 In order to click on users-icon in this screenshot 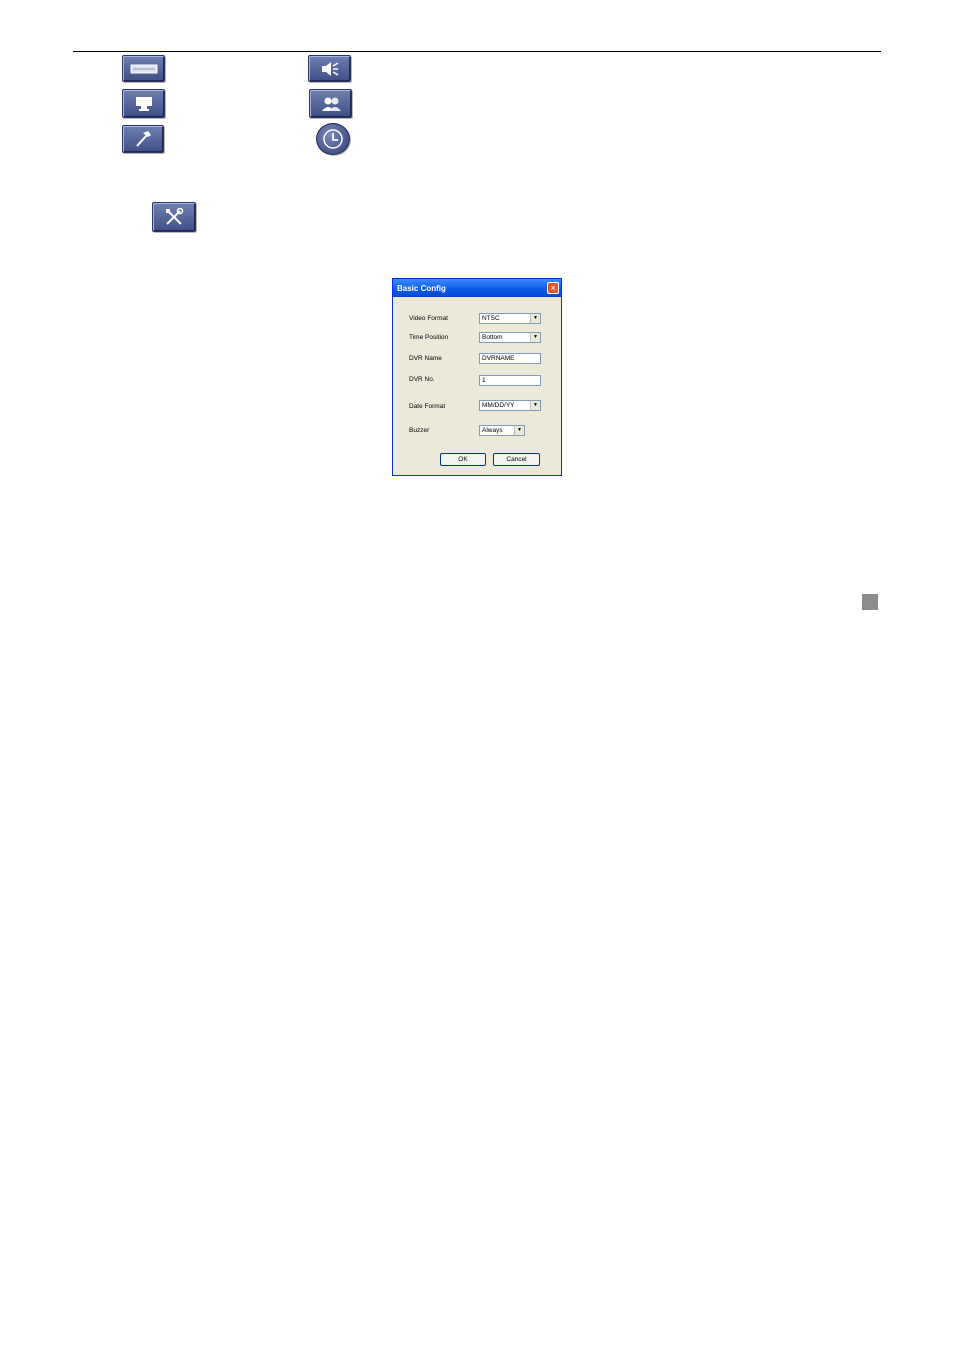, I will do `click(331, 104)`.